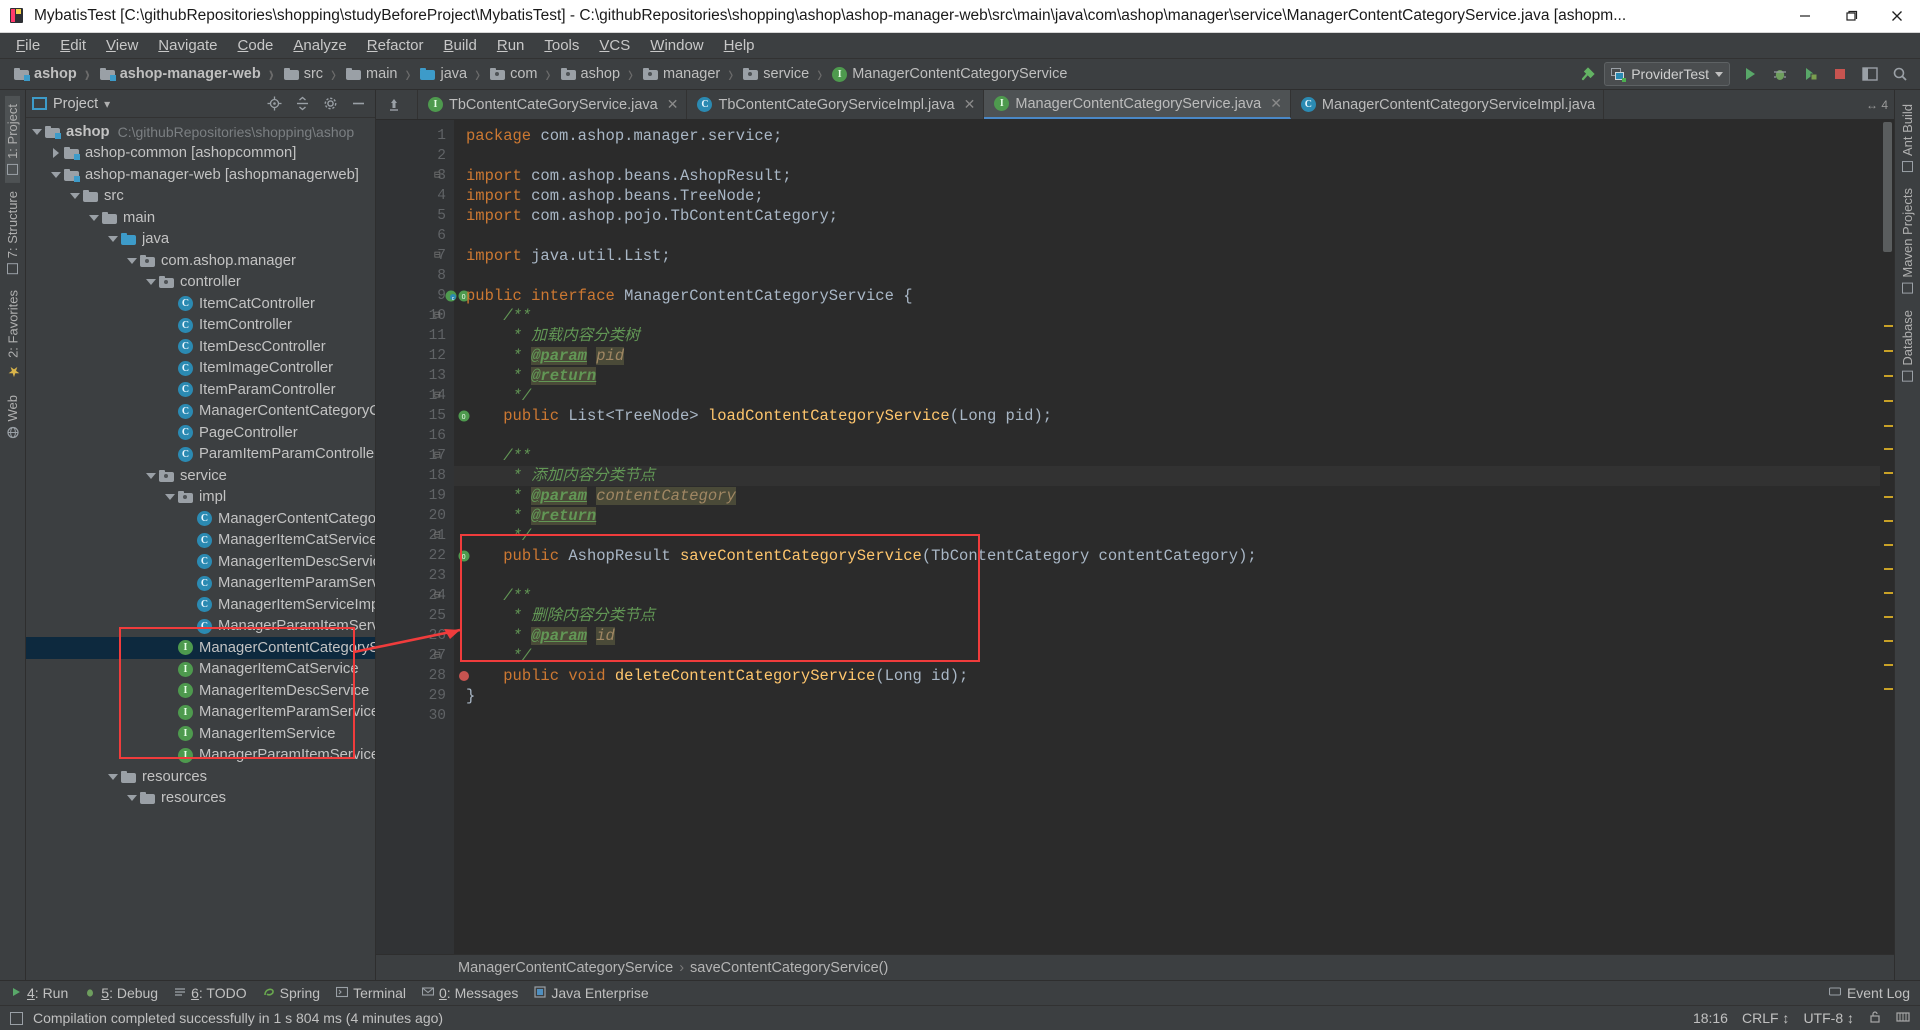 This screenshot has width=1920, height=1030. I want to click on breadcrumb-item-1: ashop-manager-web ›, so click(186, 74).